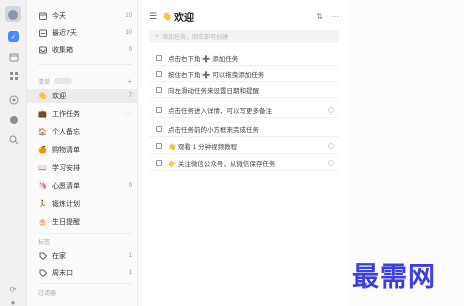  What do you see at coordinates (62, 50) in the screenshot?
I see `sidebar-item-label: 收集箱` at bounding box center [62, 50].